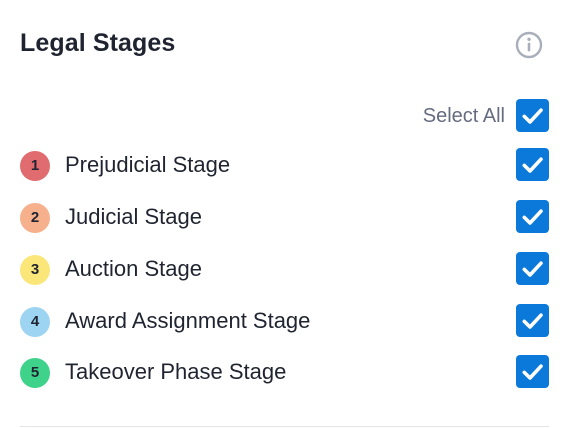 The width and height of the screenshot is (562, 428). What do you see at coordinates (529, 45) in the screenshot?
I see `info-icon` at bounding box center [529, 45].